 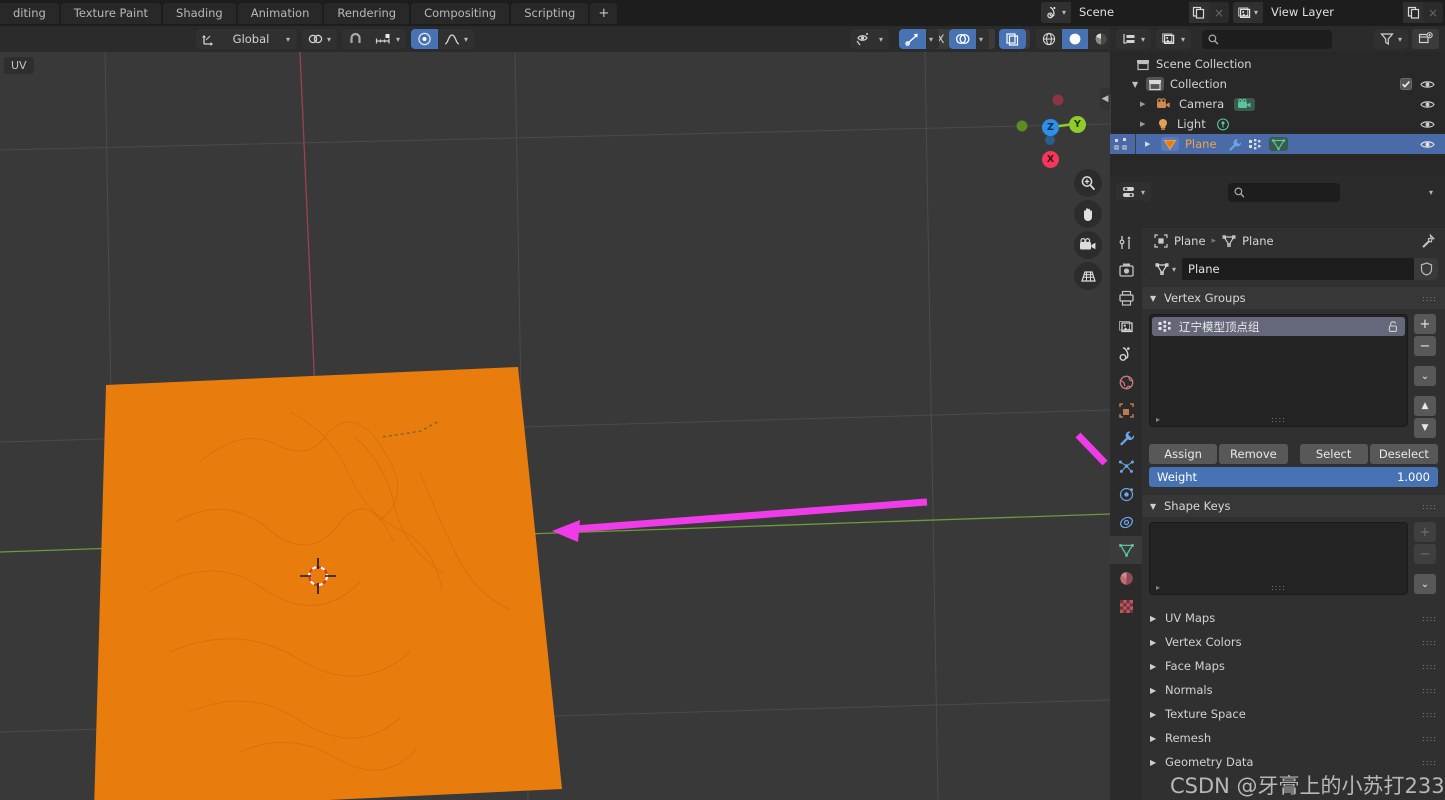 I want to click on new-view-layer-button, so click(x=1413, y=12).